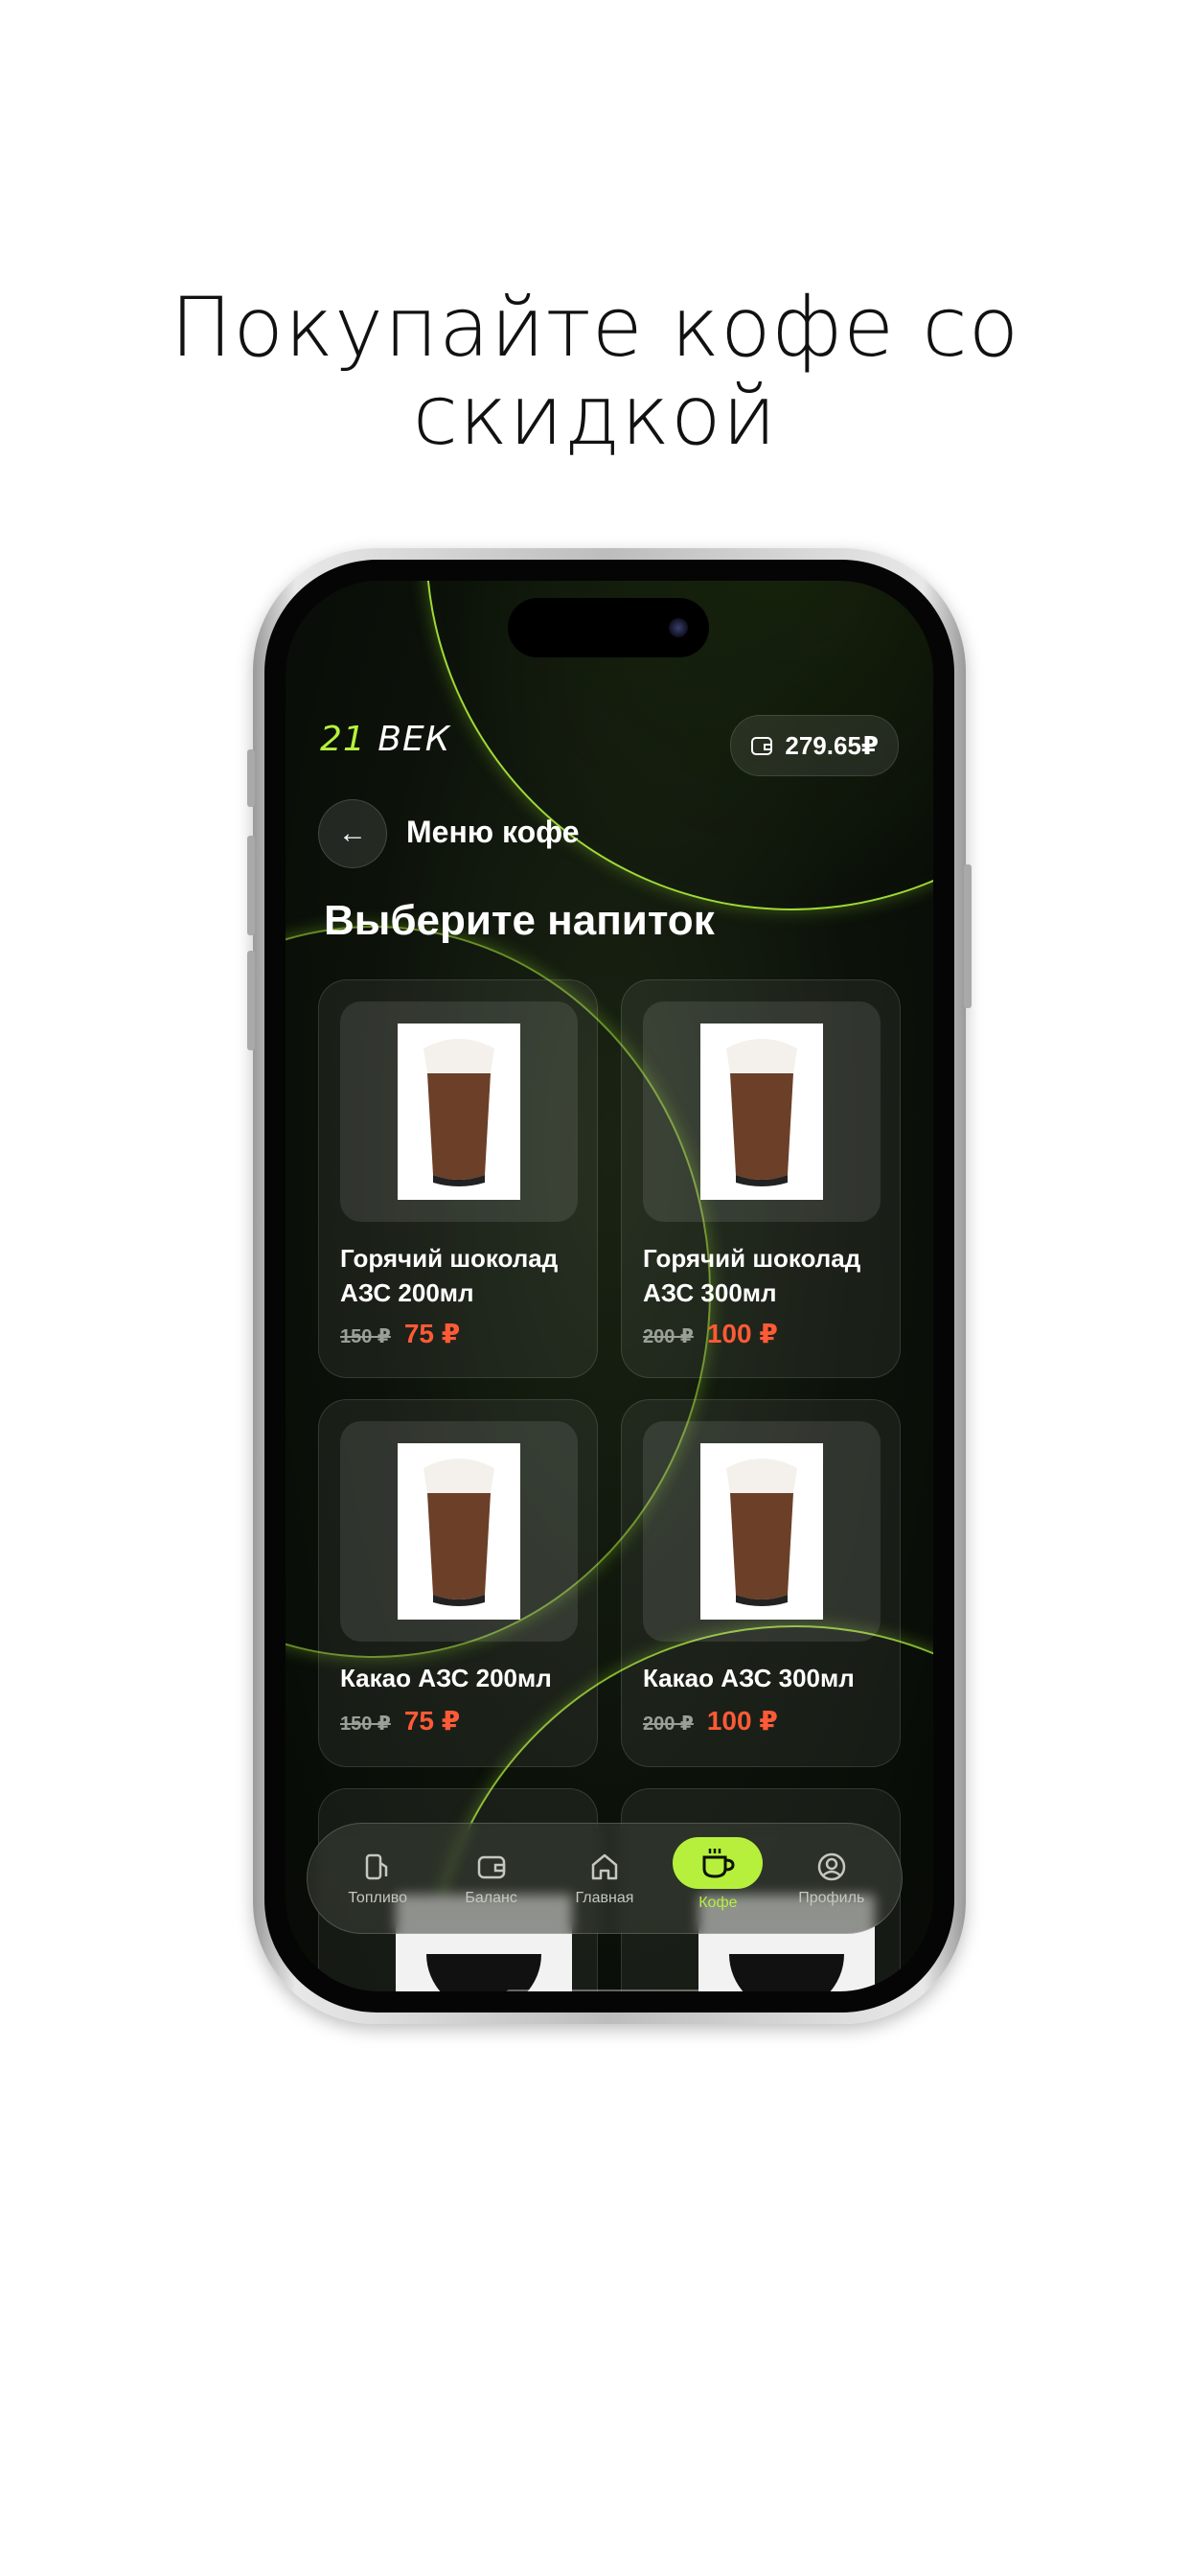 This screenshot has width=1190, height=2576. I want to click on tab-coffee: Кофе, so click(717, 1874).